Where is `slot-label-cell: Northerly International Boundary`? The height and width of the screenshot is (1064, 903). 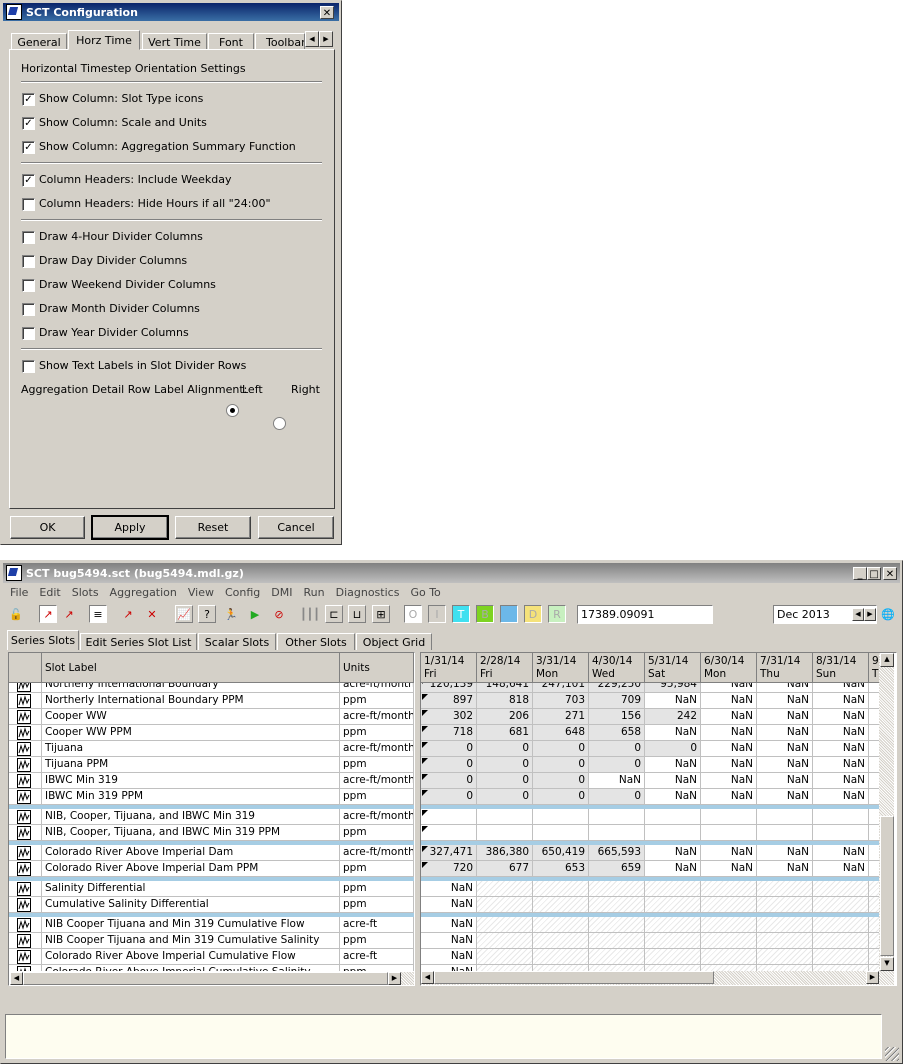 slot-label-cell: Northerly International Boundary is located at coordinates (191, 688).